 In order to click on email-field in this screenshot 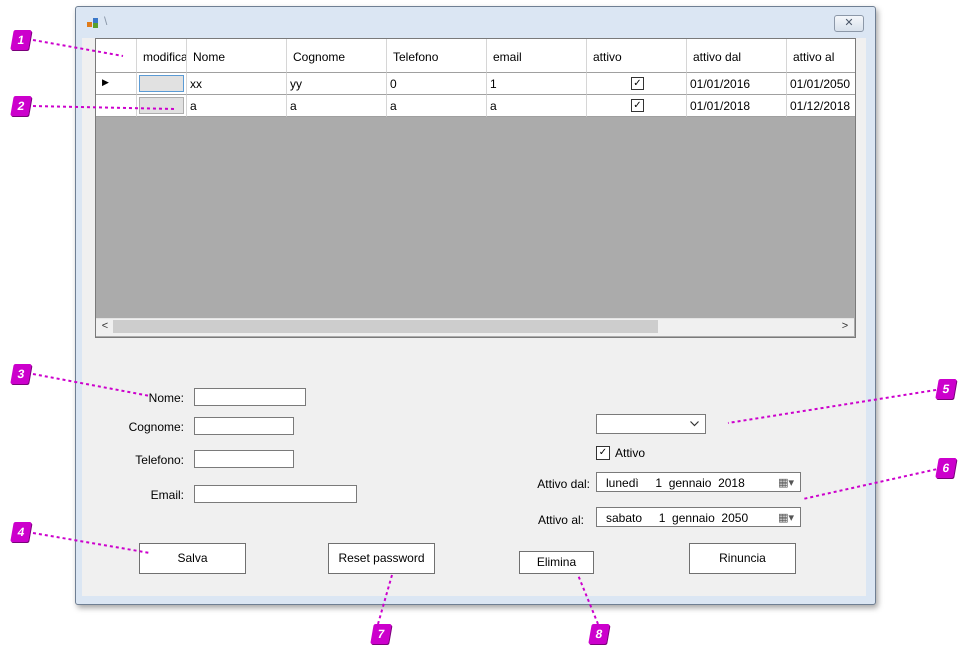, I will do `click(275, 494)`.